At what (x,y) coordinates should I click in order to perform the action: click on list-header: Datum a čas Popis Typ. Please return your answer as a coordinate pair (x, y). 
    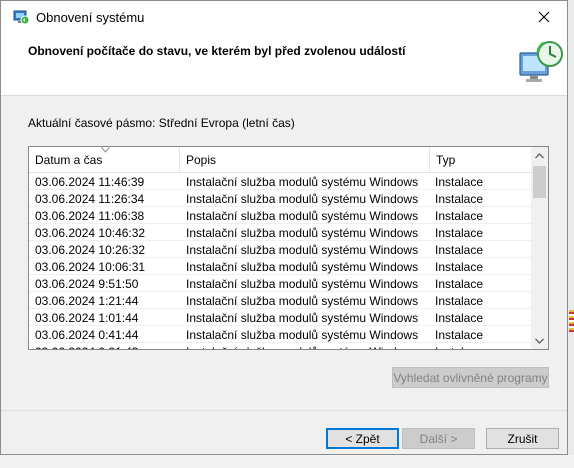
    Looking at the image, I should click on (280, 160).